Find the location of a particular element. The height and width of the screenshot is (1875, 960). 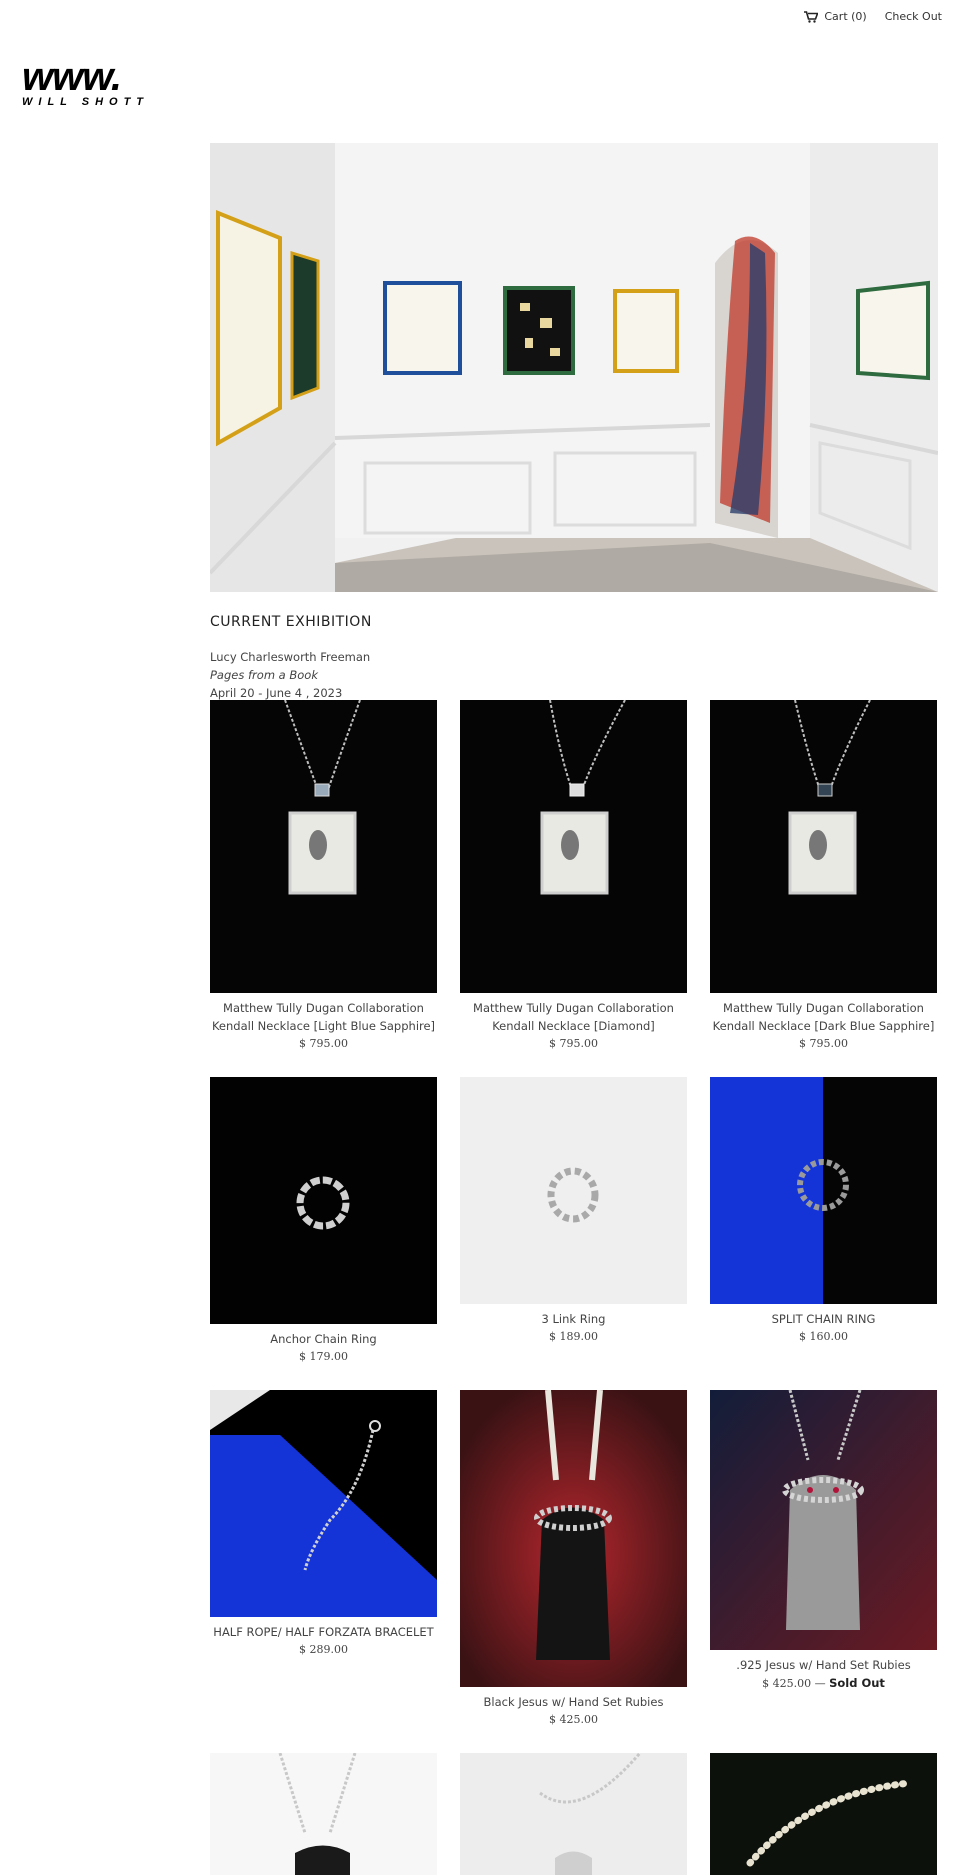

product-name: HALF ROPE/ HALF FORZATA BRACELET is located at coordinates (323, 1632).